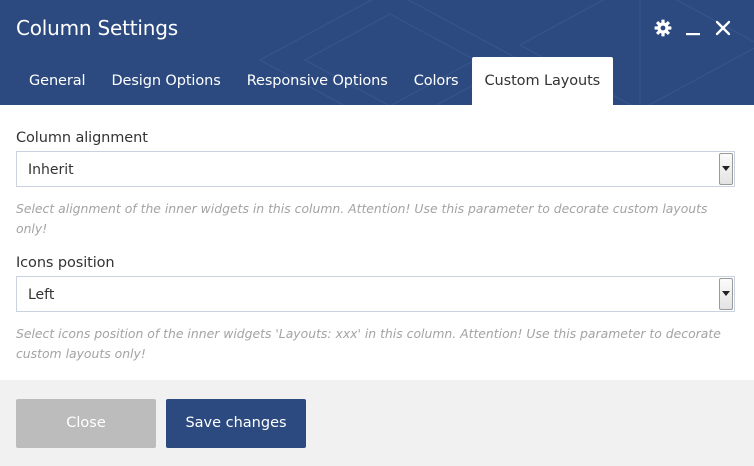  What do you see at coordinates (57, 81) in the screenshot?
I see `tab-general: General` at bounding box center [57, 81].